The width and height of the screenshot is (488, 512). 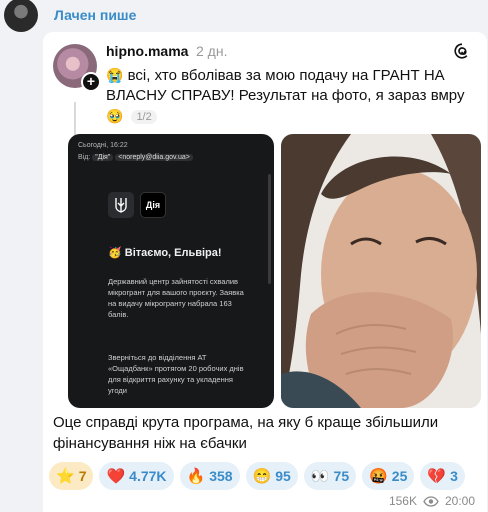 What do you see at coordinates (437, 476) in the screenshot?
I see `broken-heart-icon: 💔` at bounding box center [437, 476].